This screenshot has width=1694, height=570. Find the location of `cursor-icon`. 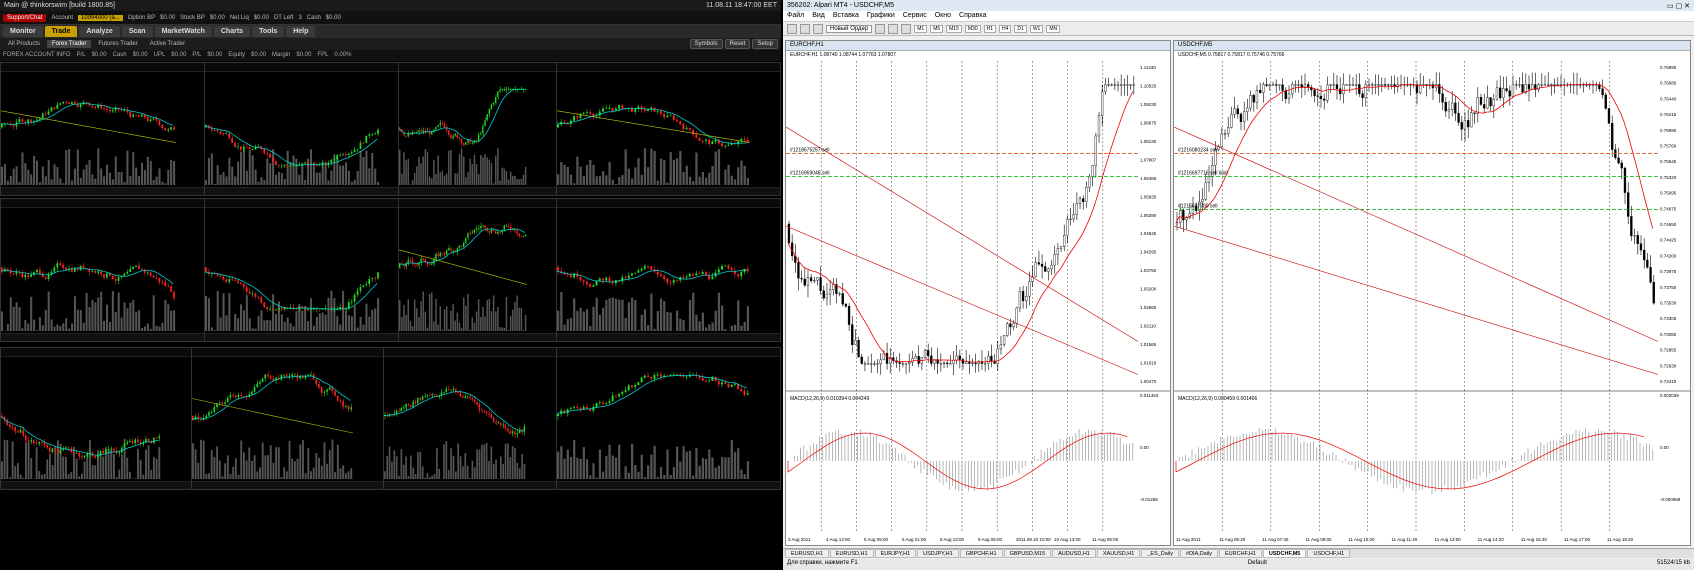

cursor-icon is located at coordinates (880, 28).